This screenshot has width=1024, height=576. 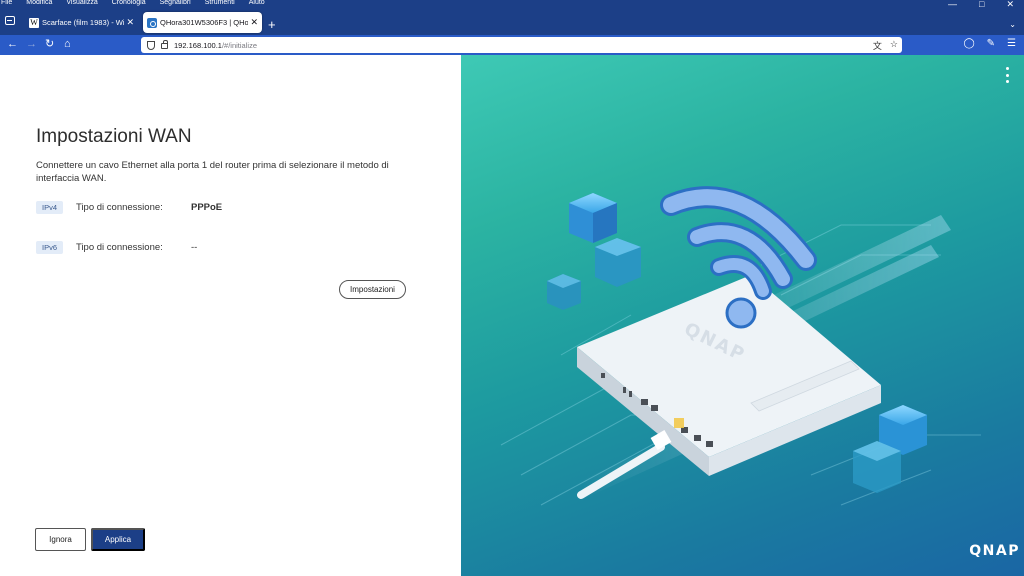 What do you see at coordinates (49, 207) in the screenshot?
I see `ipv4-badge: IPv4` at bounding box center [49, 207].